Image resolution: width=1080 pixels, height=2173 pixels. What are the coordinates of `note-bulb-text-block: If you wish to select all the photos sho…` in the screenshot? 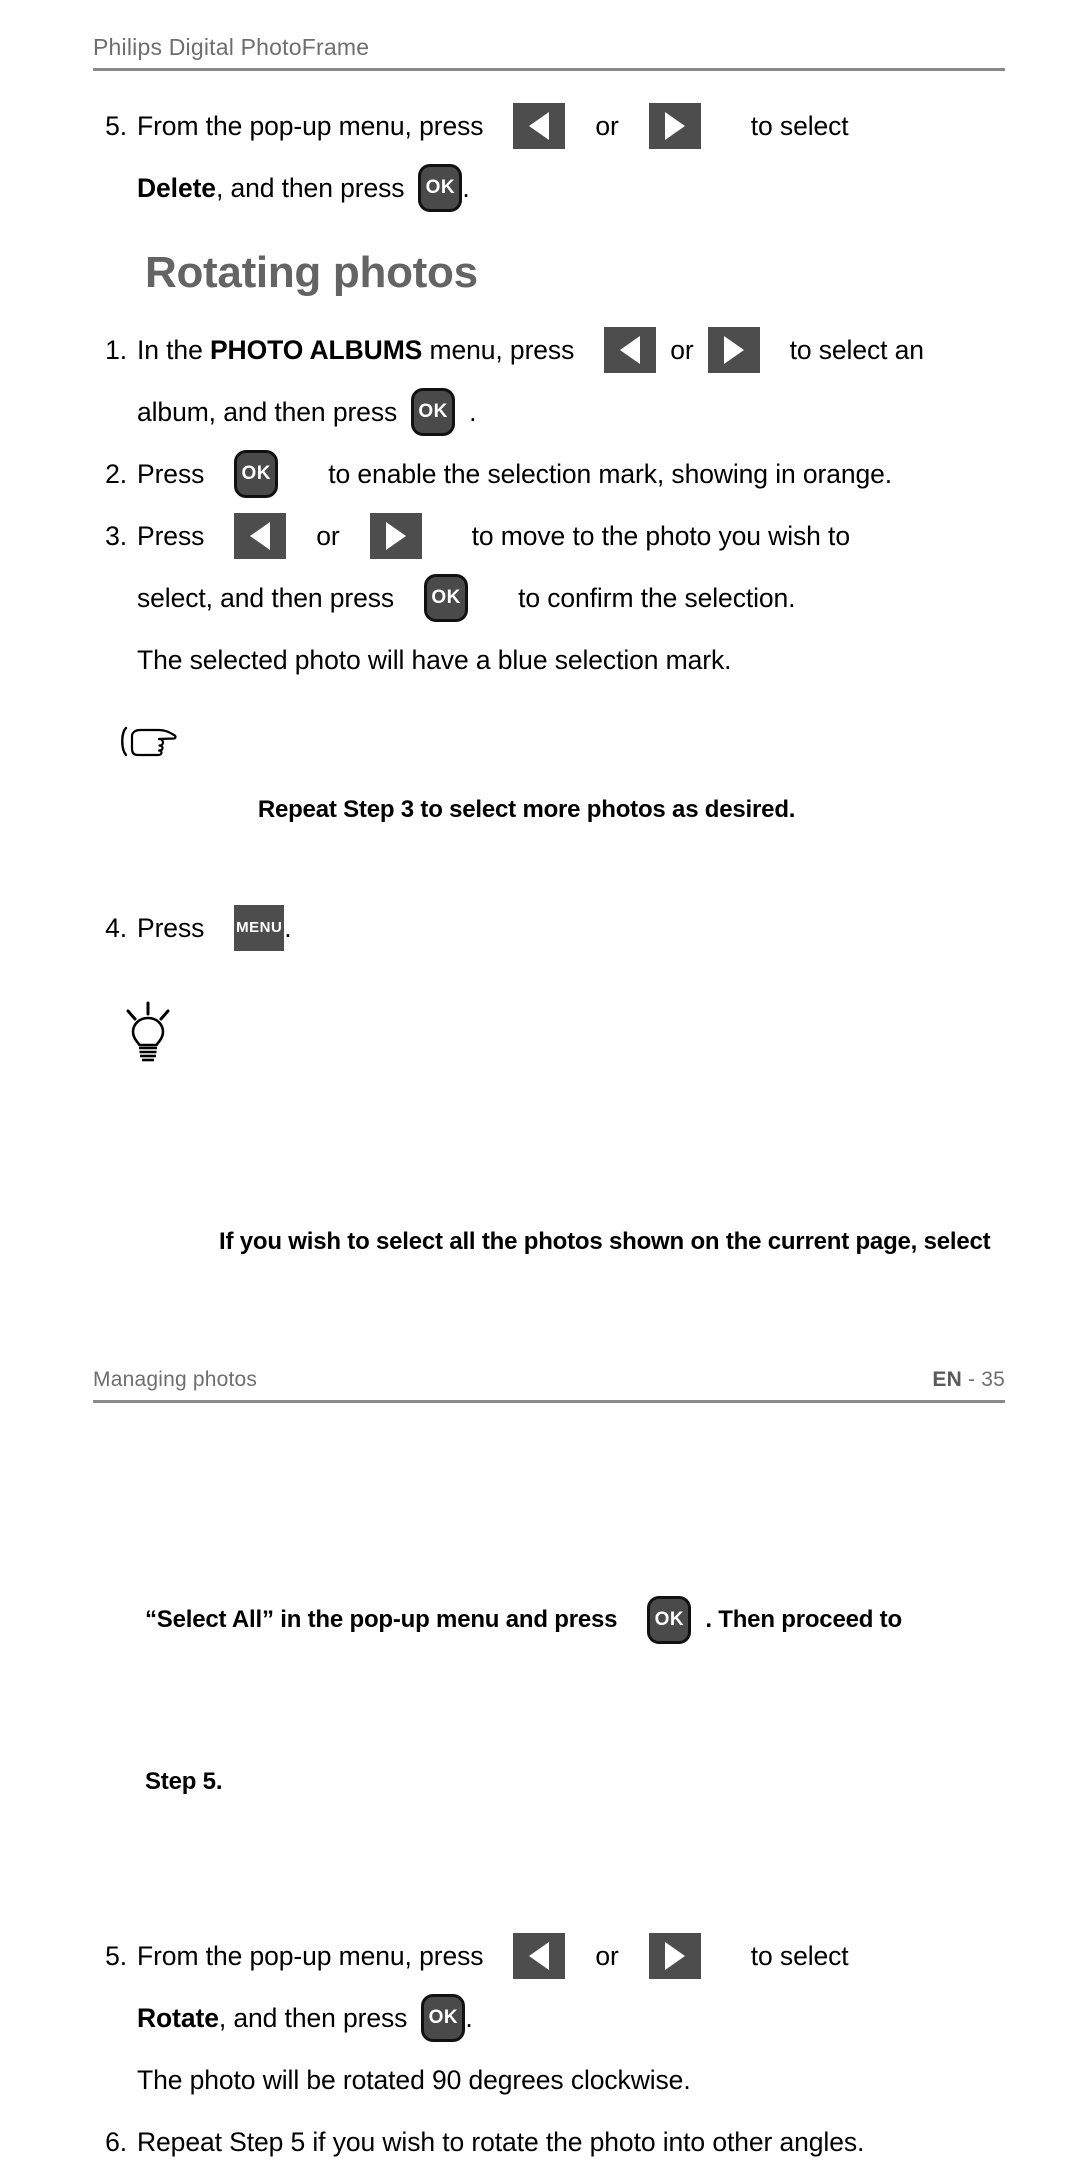 It's located at (621, 1242).